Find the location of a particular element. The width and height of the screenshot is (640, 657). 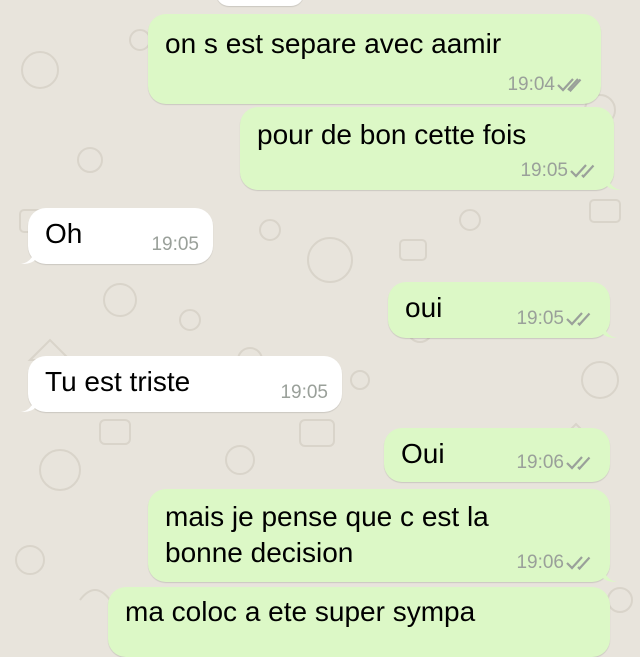

message-text: pour de bon cette fois is located at coordinates (392, 134).